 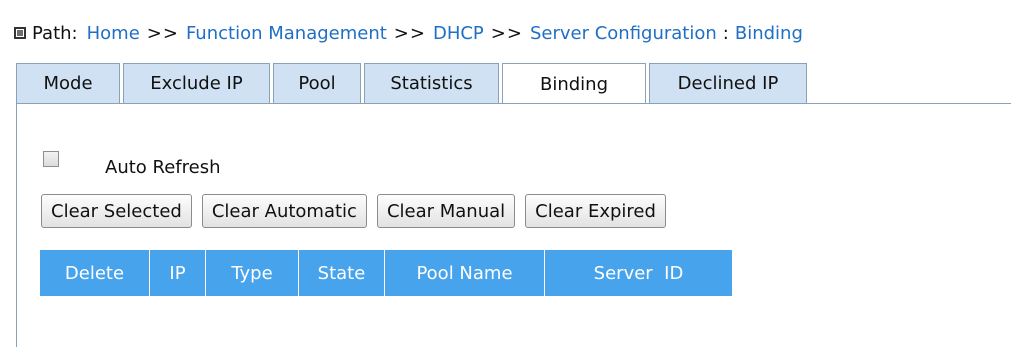 I want to click on breadcrumb-home: Home, so click(x=113, y=33).